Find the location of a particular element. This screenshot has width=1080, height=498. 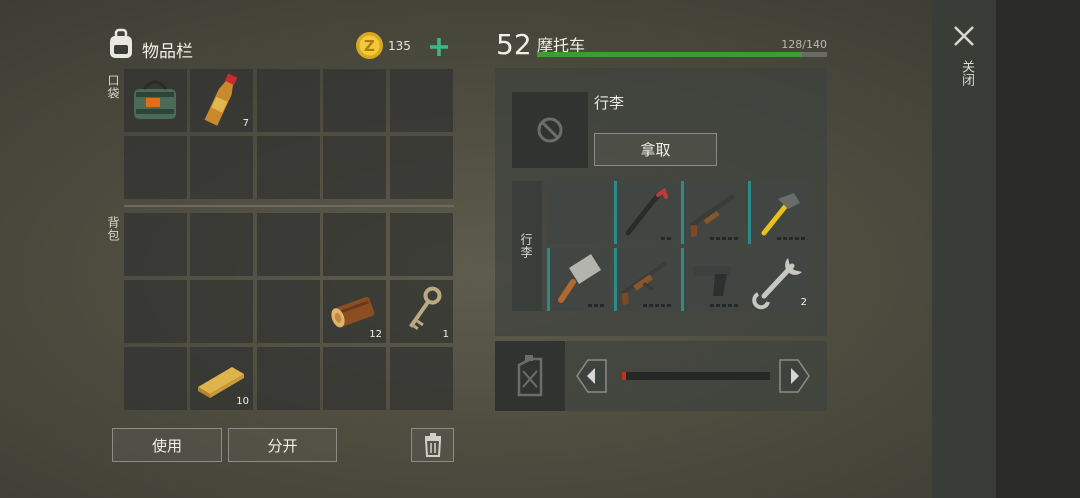

section-divider is located at coordinates (289, 206).